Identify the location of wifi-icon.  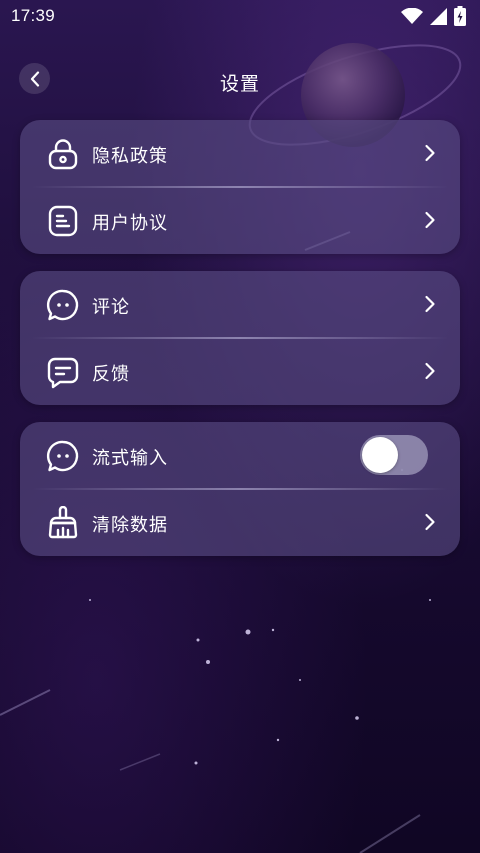
(412, 16).